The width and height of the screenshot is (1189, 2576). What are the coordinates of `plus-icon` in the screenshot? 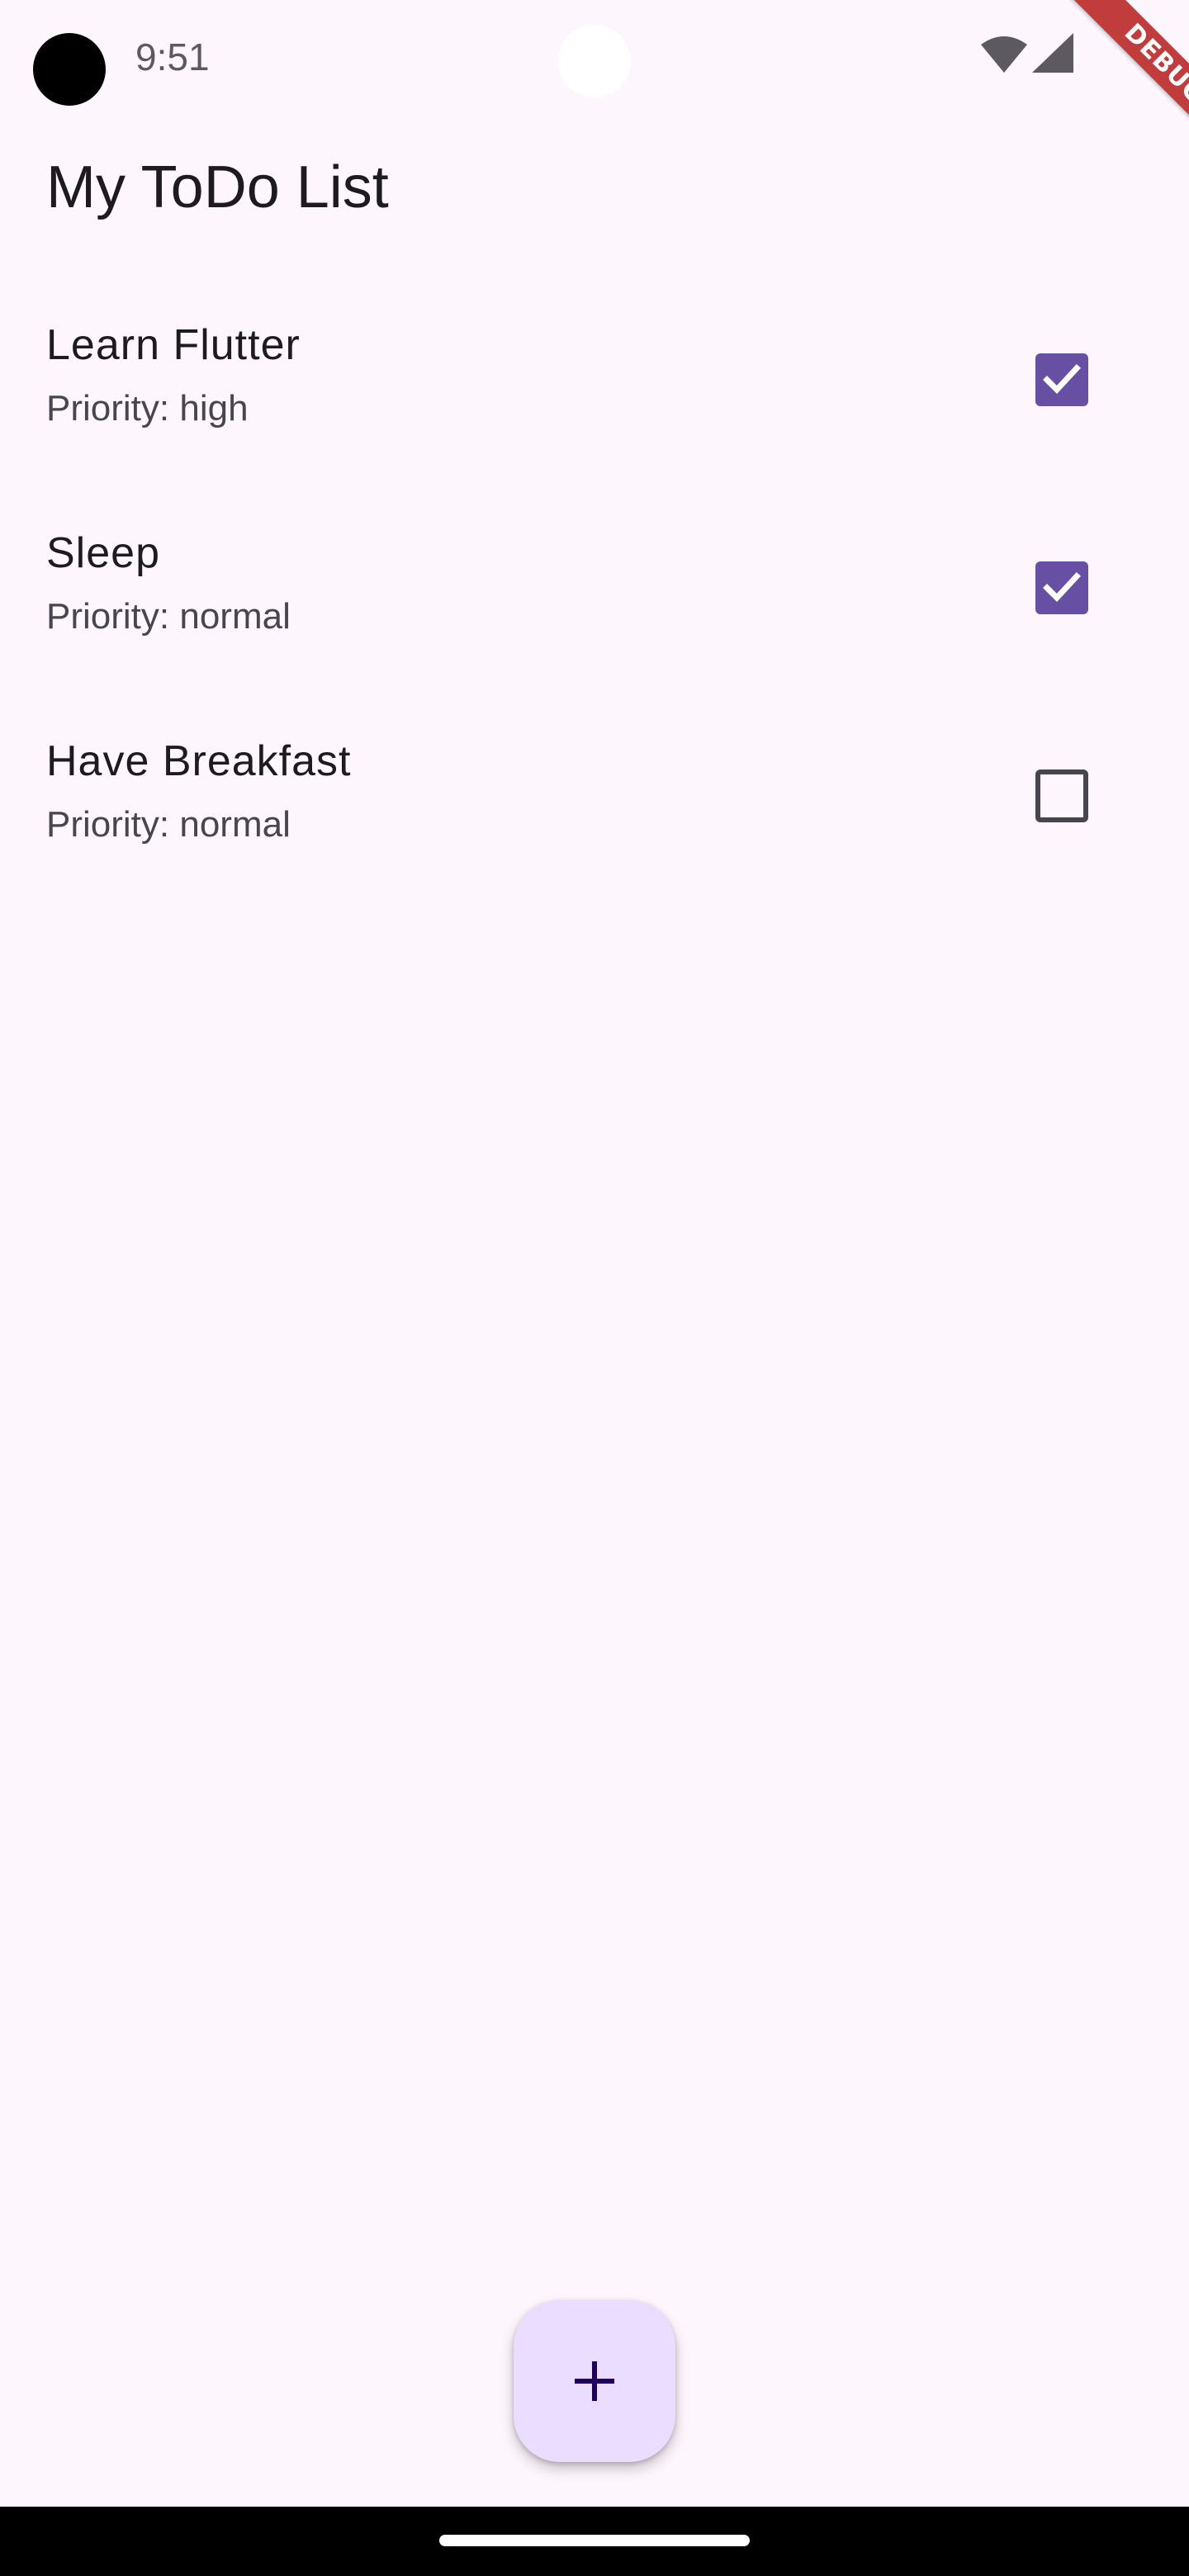 It's located at (594, 2381).